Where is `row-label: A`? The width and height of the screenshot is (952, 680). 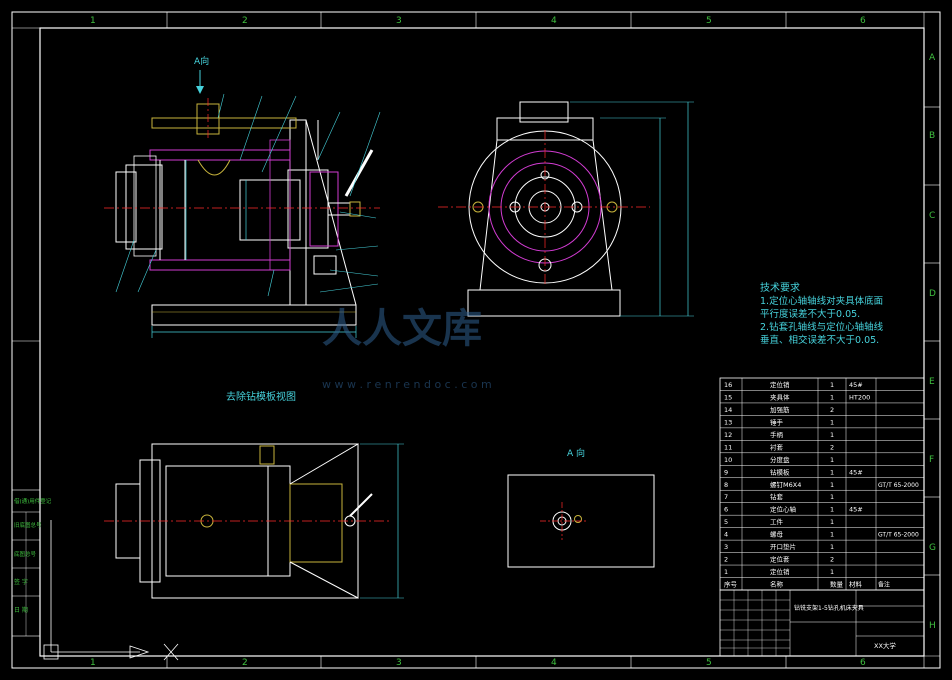 row-label: A is located at coordinates (932, 58).